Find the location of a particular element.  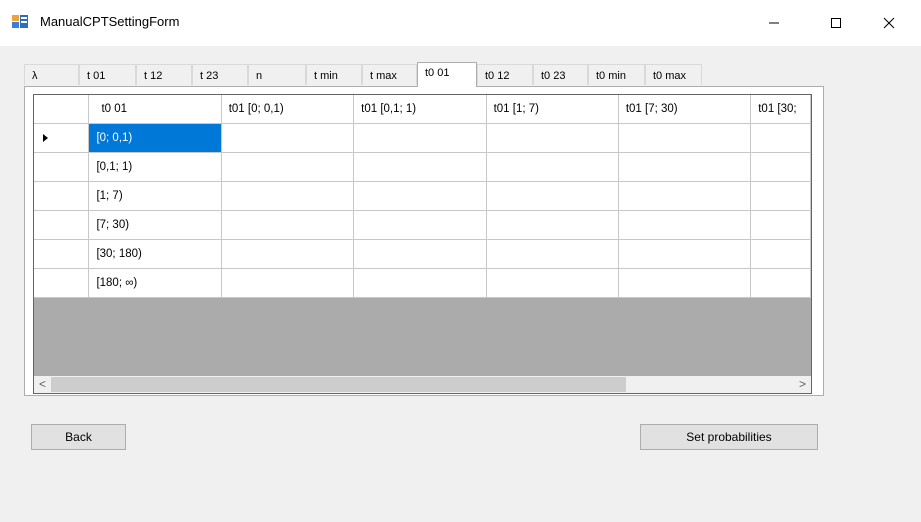

column-header: t01 [7; 30) is located at coordinates (685, 109).